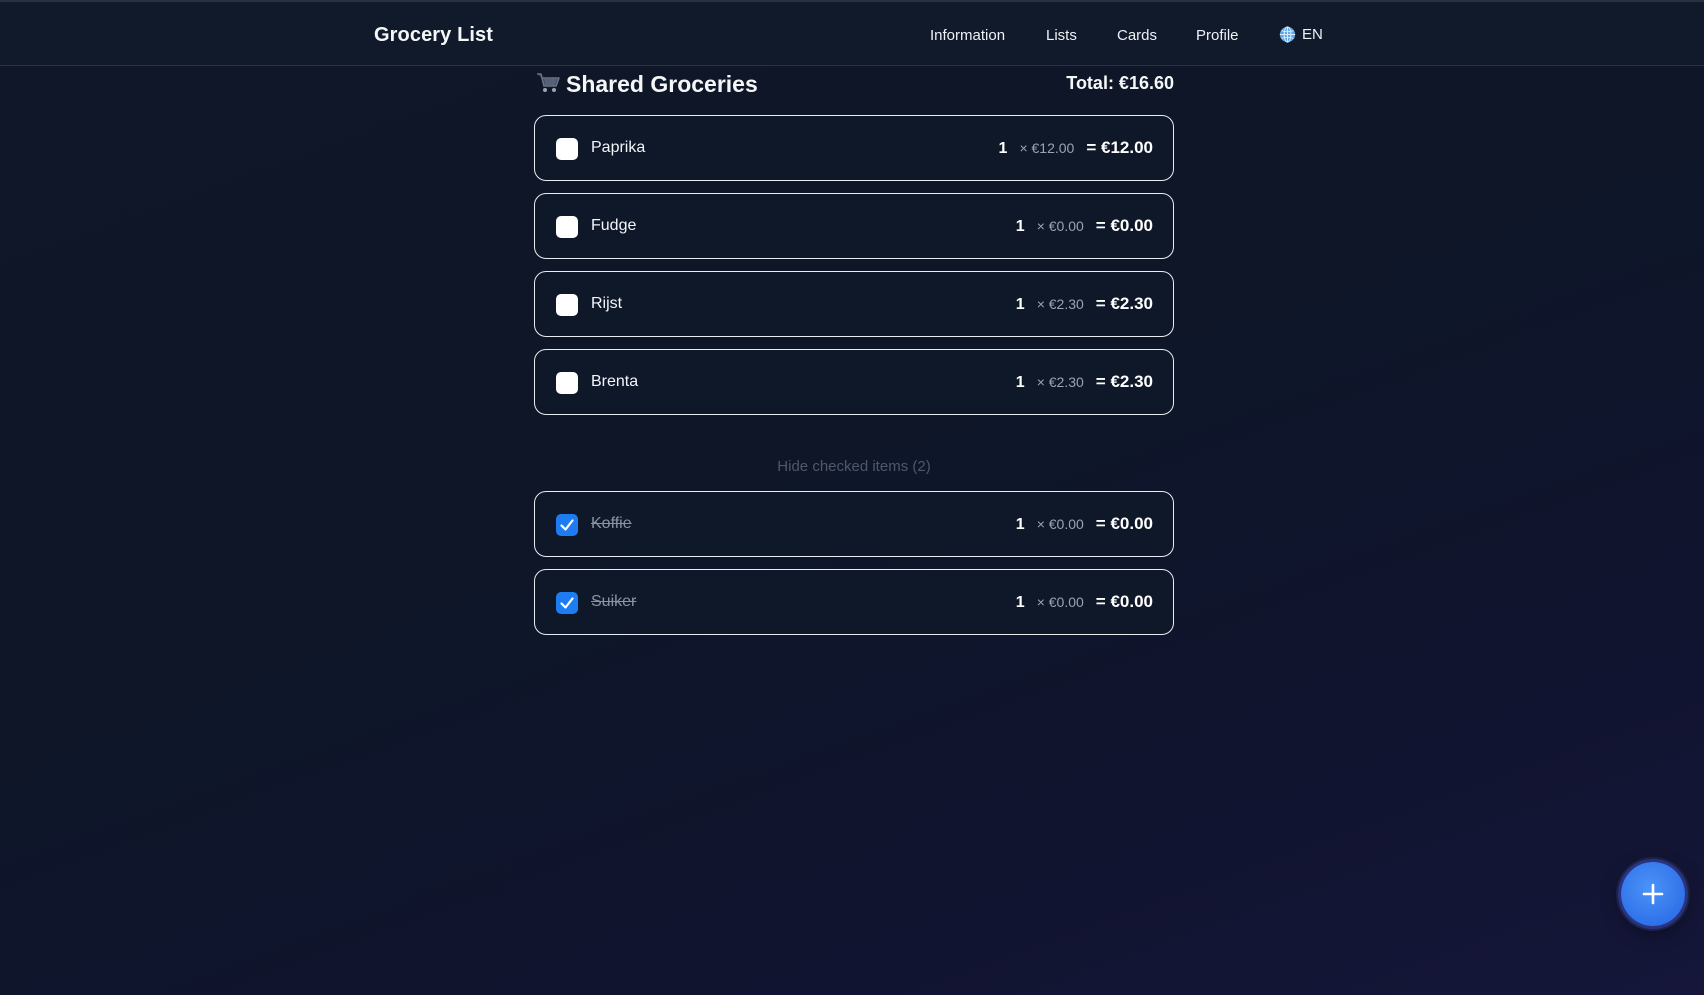 Image resolution: width=1704 pixels, height=995 pixels. What do you see at coordinates (967, 35) in the screenshot?
I see `nav-link-information: Information` at bounding box center [967, 35].